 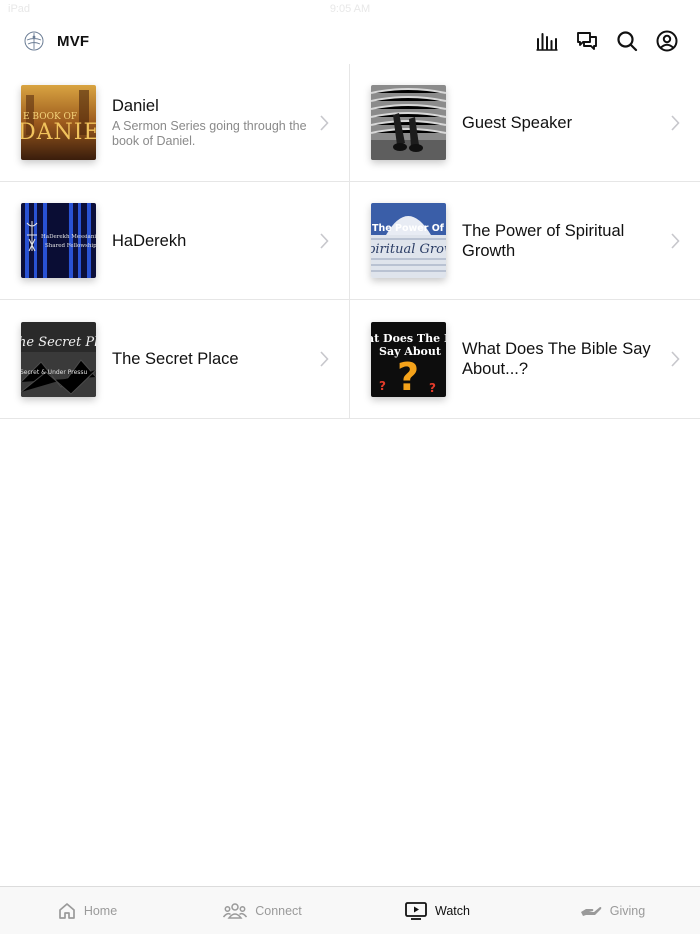 I want to click on series-thumbnail: HaDerekh Messianic Shared Fellowship, so click(x=58, y=240).